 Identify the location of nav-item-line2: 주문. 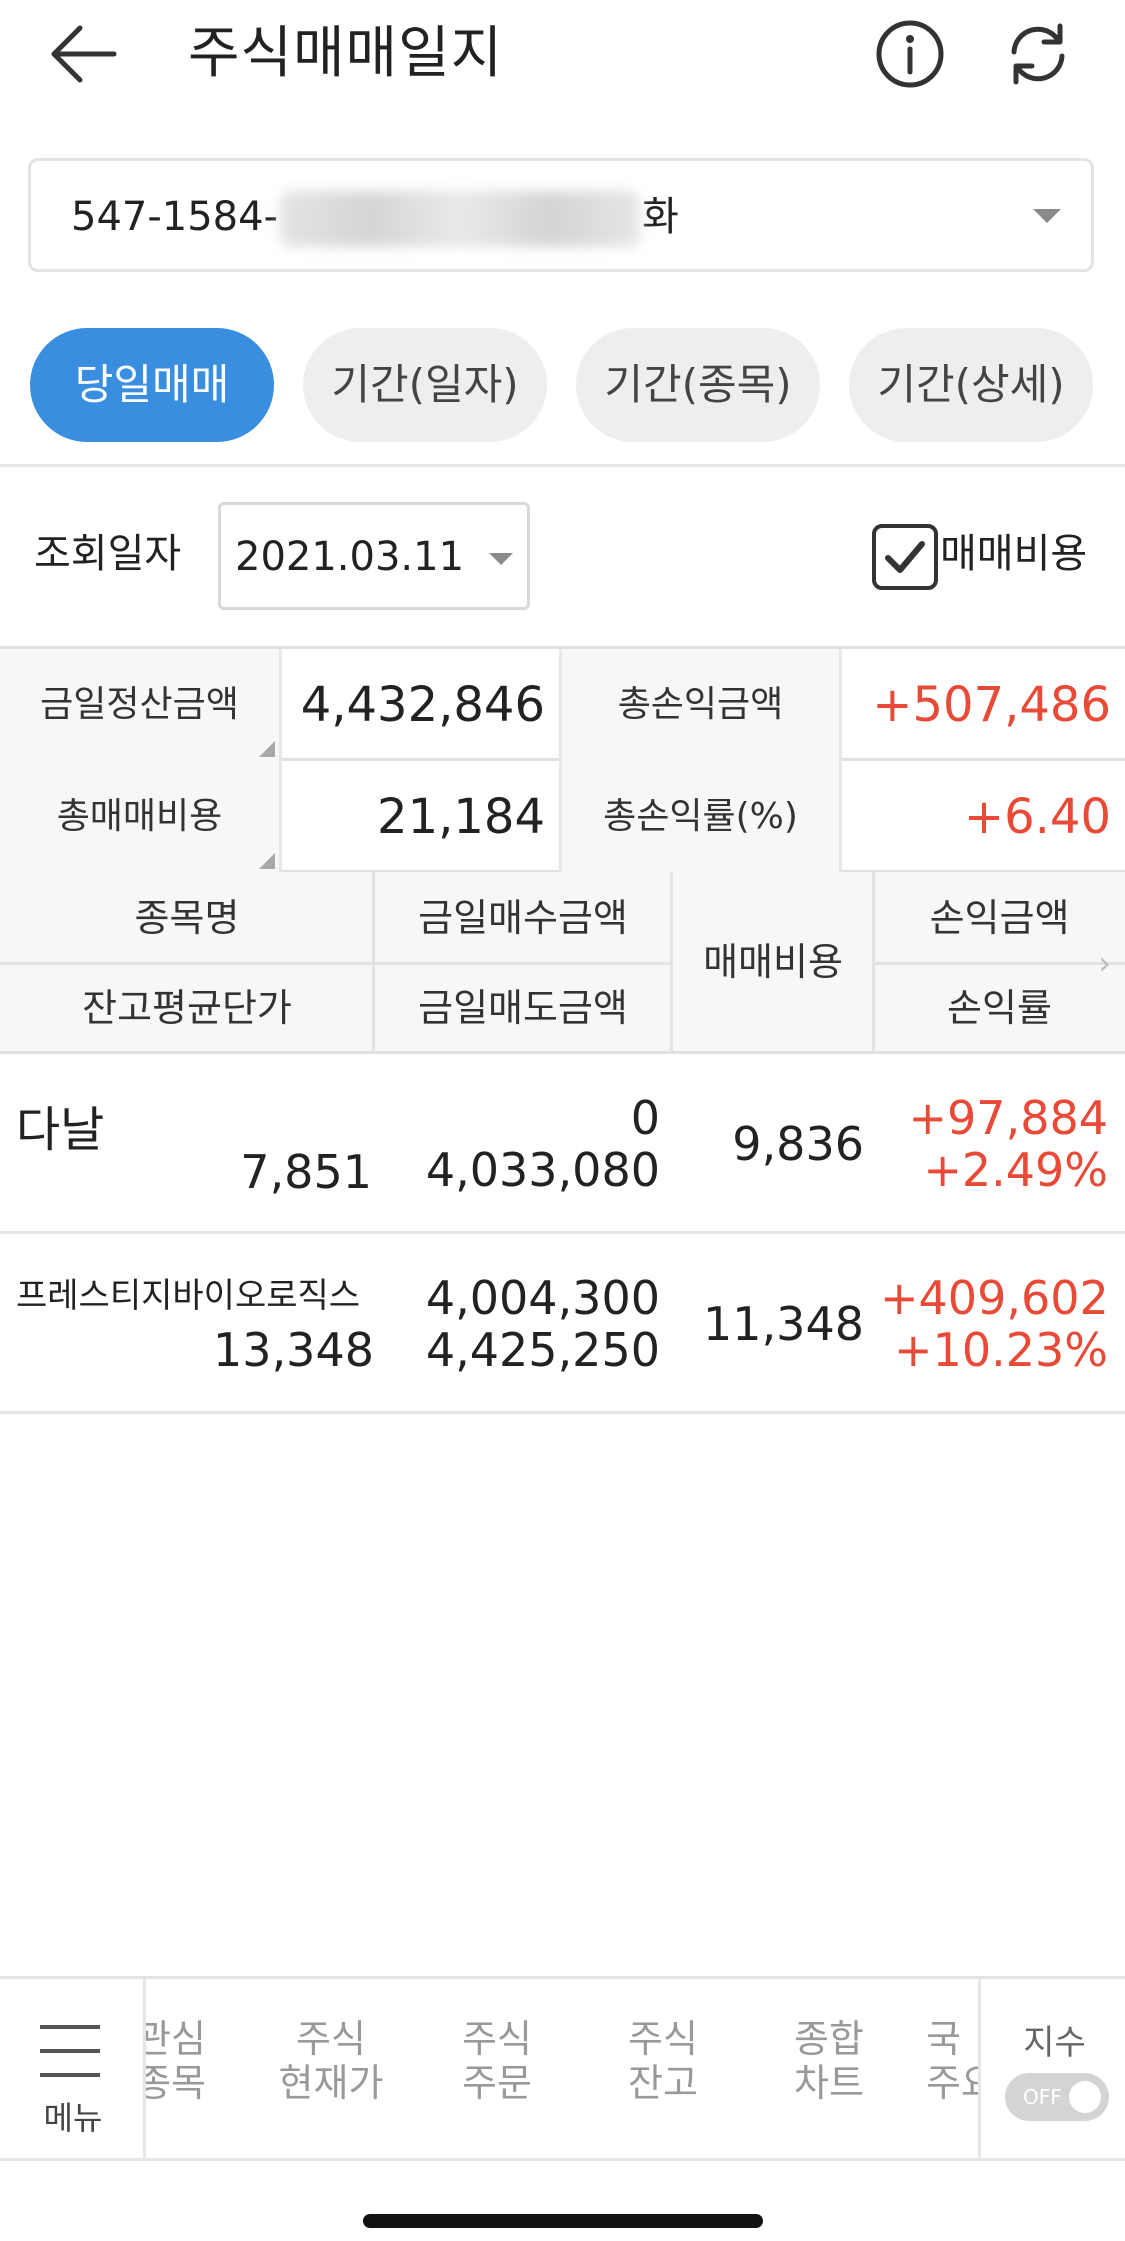
(497, 2083).